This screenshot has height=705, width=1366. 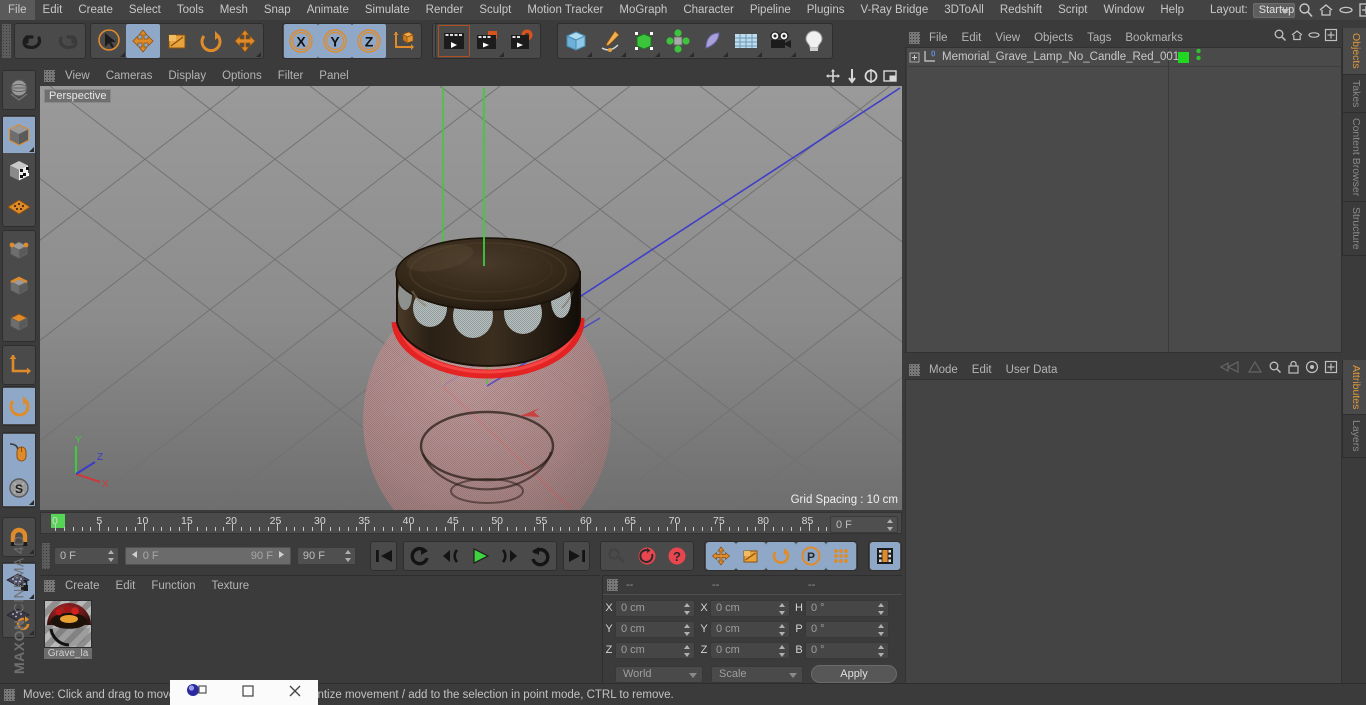 What do you see at coordinates (82, 586) in the screenshot?
I see `material-menu-create: Create` at bounding box center [82, 586].